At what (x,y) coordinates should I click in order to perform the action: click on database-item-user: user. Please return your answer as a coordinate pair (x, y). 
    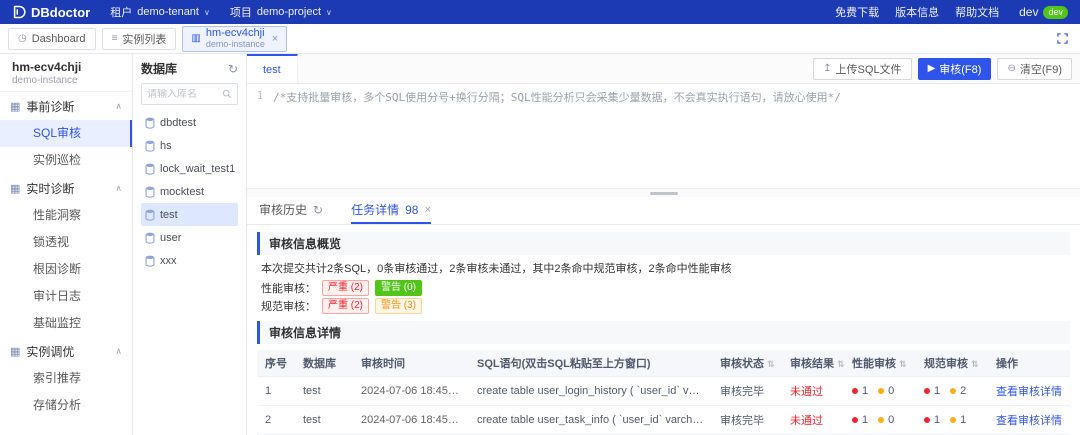
    Looking at the image, I should click on (189, 237).